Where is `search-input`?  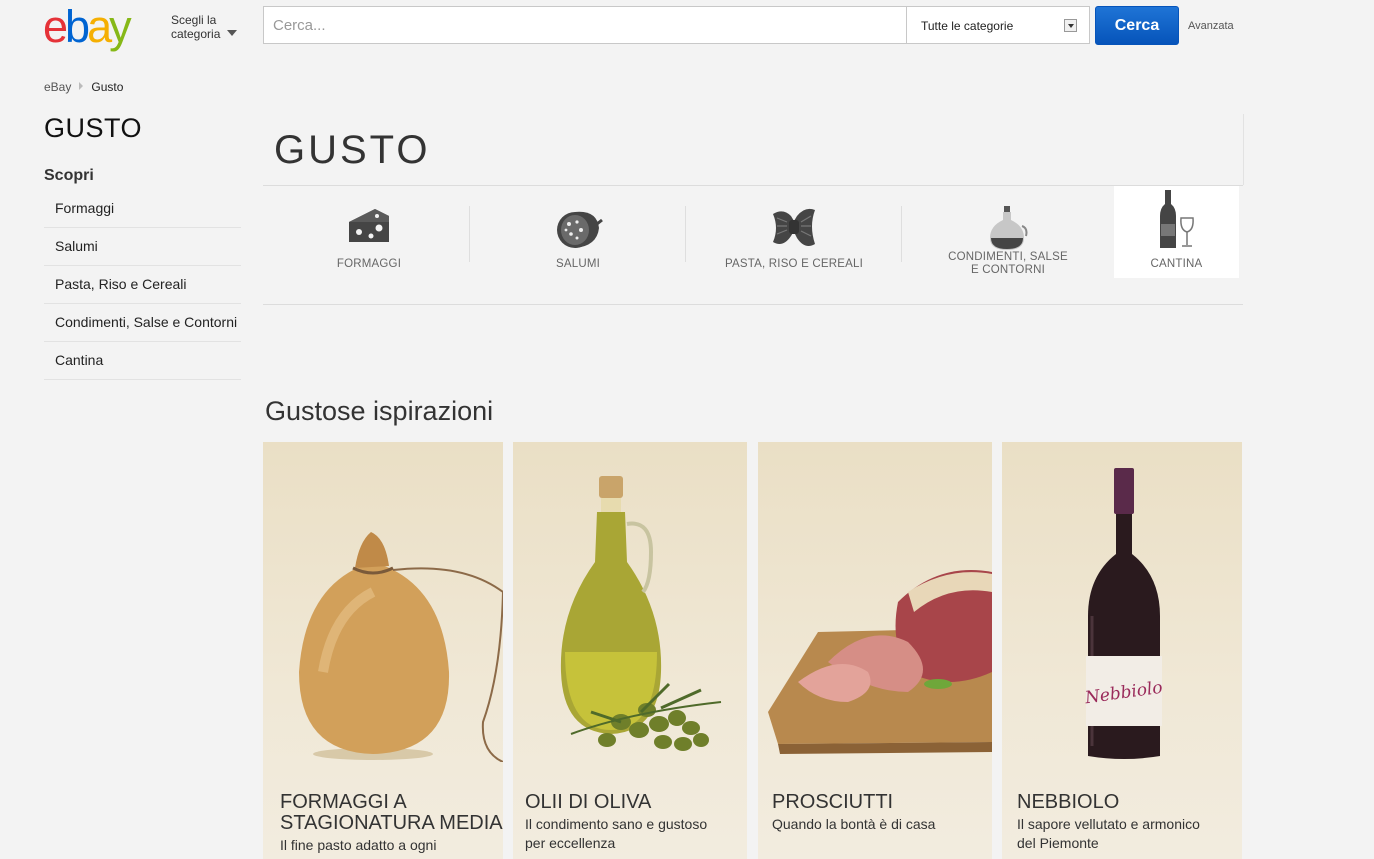
search-input is located at coordinates (585, 25).